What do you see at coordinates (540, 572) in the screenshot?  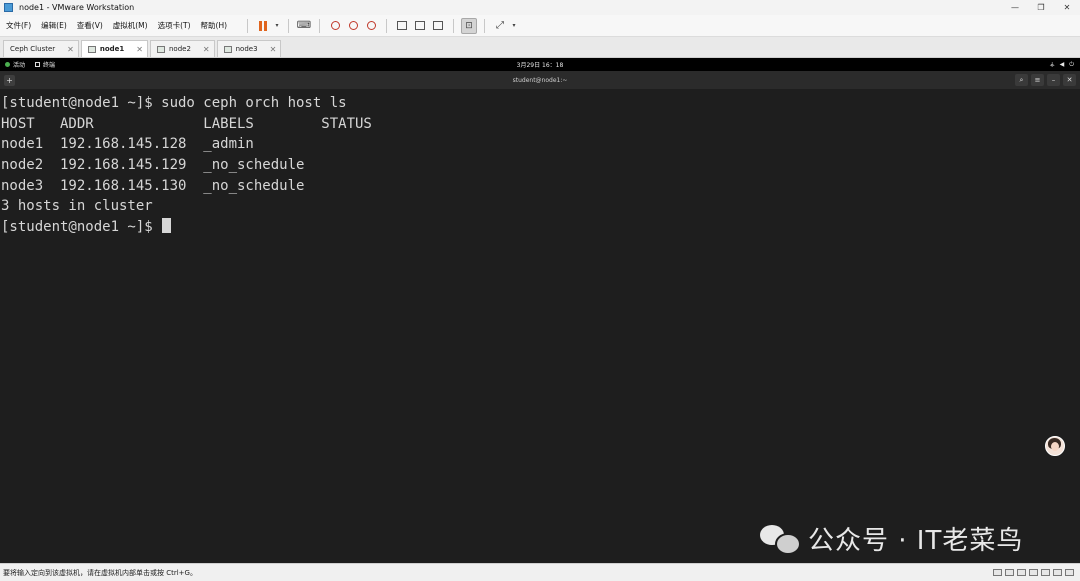 I see `status-bar: 要将输入定向到该虚拟机，请在虚拟机内部单击或按 Ctrl+G。` at bounding box center [540, 572].